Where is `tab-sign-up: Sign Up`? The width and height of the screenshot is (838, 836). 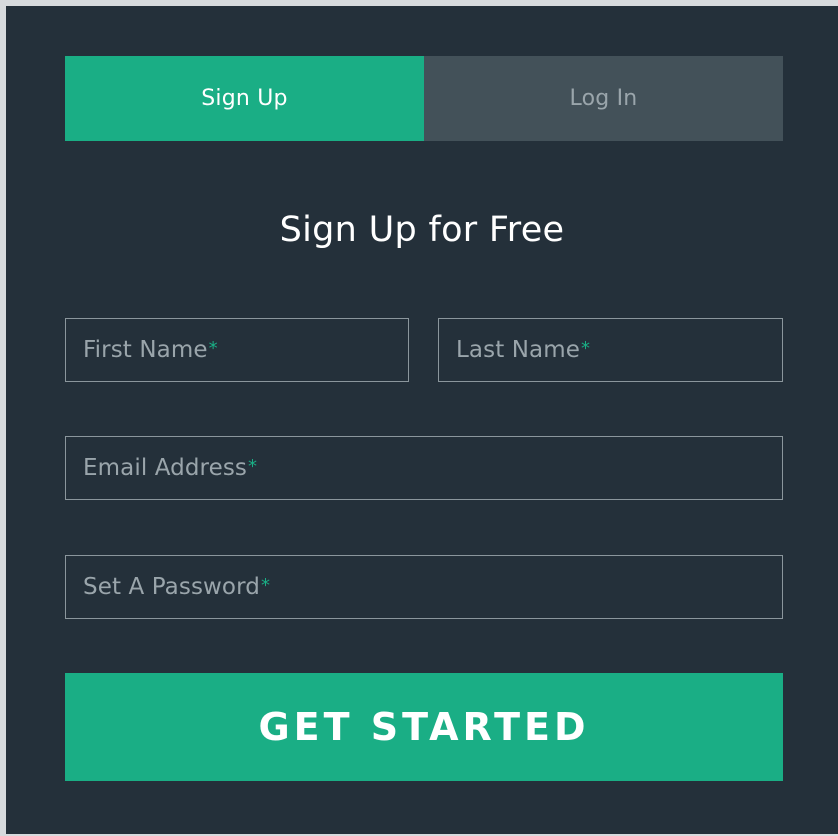 tab-sign-up: Sign Up is located at coordinates (244, 98).